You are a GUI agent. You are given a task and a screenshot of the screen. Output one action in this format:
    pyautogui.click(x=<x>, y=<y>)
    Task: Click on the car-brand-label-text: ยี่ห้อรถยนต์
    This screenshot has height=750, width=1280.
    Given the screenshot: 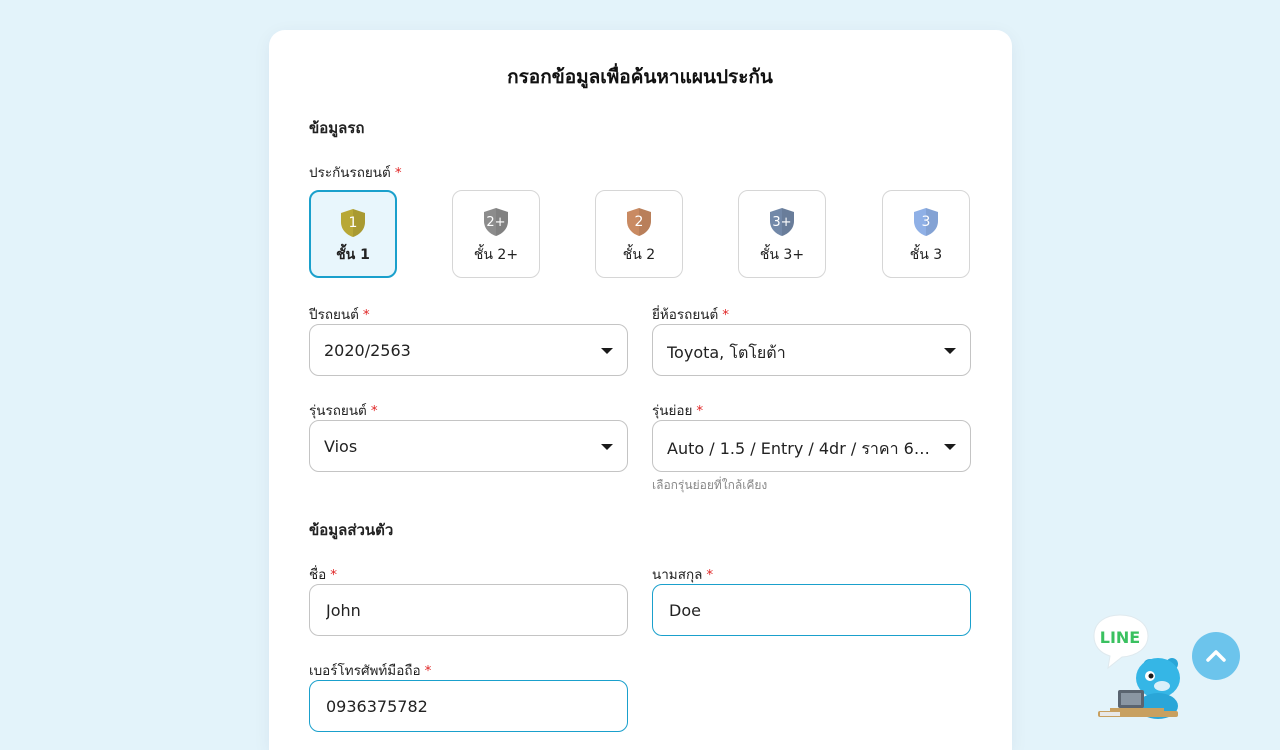 What is the action you would take?
    pyautogui.click(x=685, y=315)
    